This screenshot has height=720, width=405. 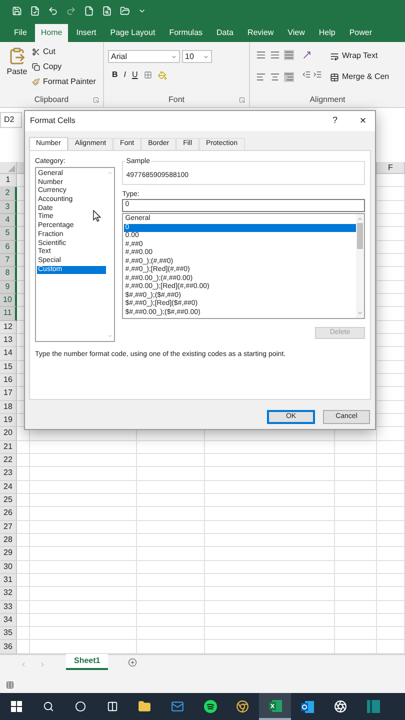 What do you see at coordinates (391, 167) in the screenshot?
I see `column-header: F` at bounding box center [391, 167].